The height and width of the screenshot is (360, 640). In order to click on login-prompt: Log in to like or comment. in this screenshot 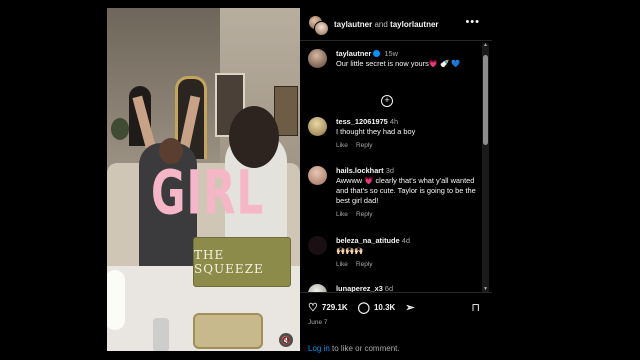, I will do `click(354, 348)`.